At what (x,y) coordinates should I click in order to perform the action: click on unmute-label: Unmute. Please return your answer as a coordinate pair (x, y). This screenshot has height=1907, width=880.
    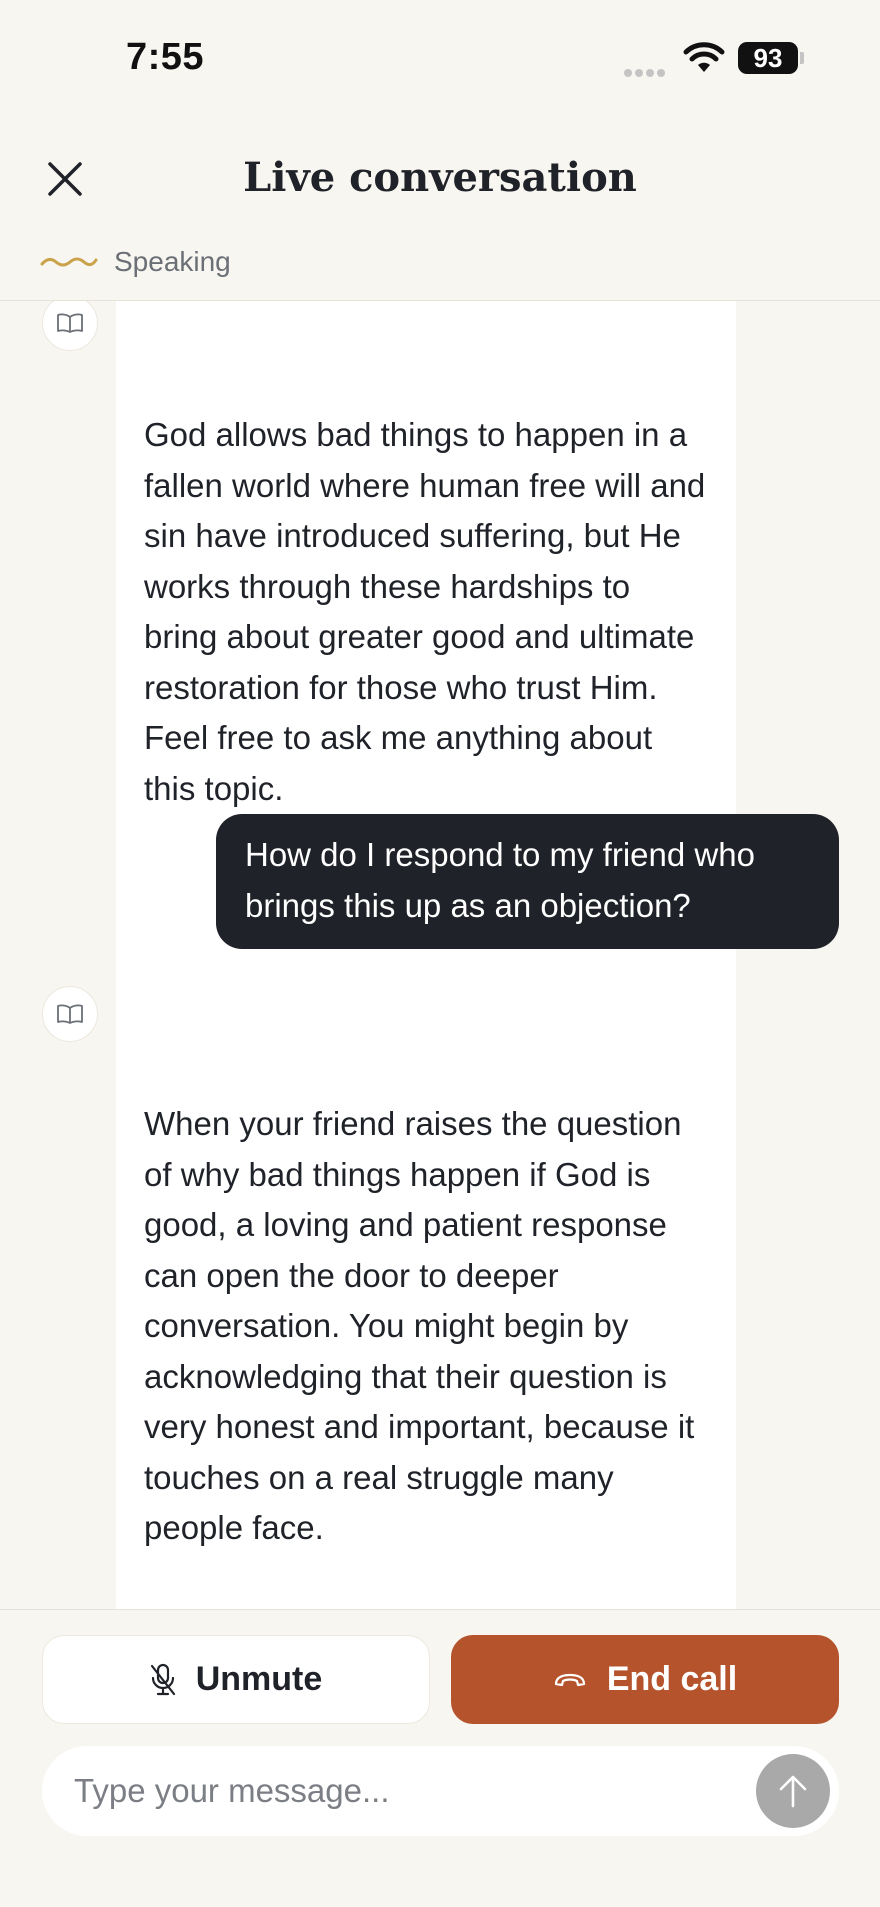
    Looking at the image, I should click on (259, 1679).